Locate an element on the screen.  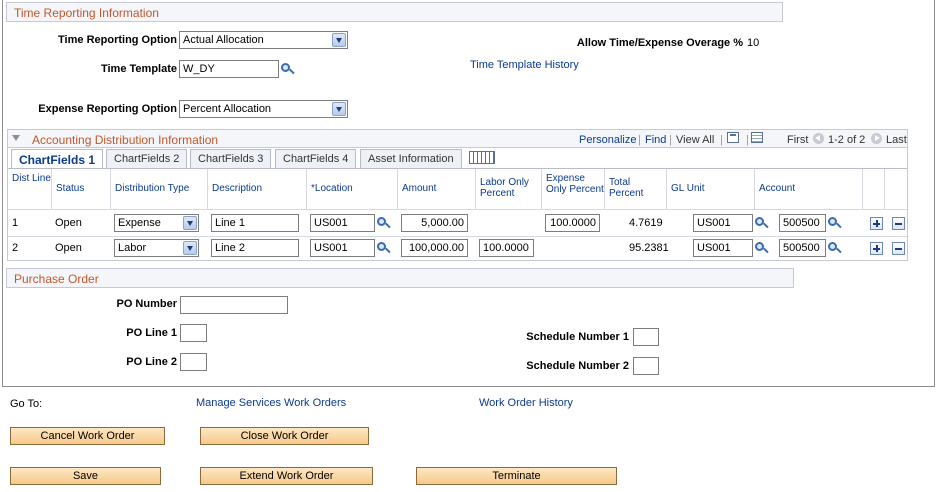
distribution-type-value: Labor is located at coordinates (132, 248).